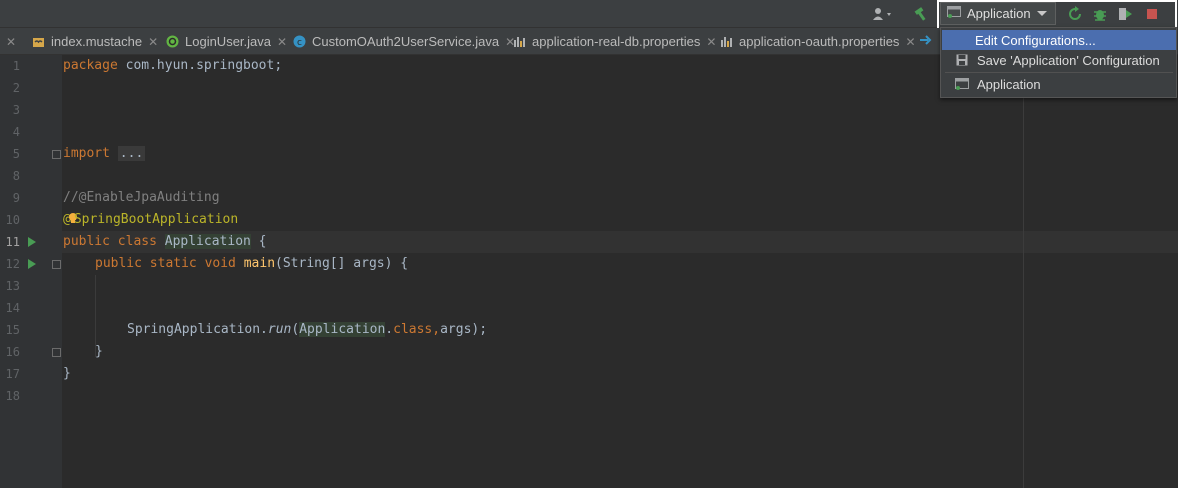 Image resolution: width=1178 pixels, height=488 pixels. I want to click on save-configuration-item: Save 'Application' Configuration, so click(1059, 60).